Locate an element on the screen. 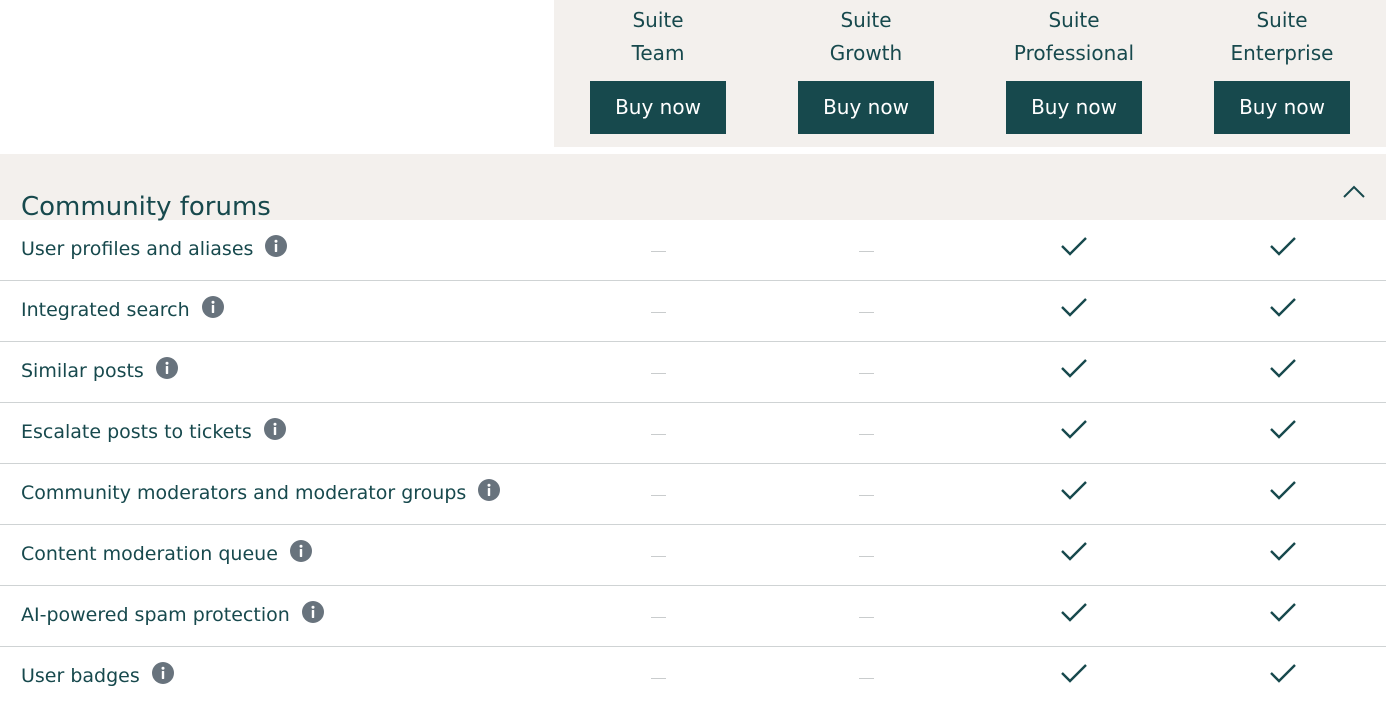  buy-now-button-team: Buy now is located at coordinates (658, 107).